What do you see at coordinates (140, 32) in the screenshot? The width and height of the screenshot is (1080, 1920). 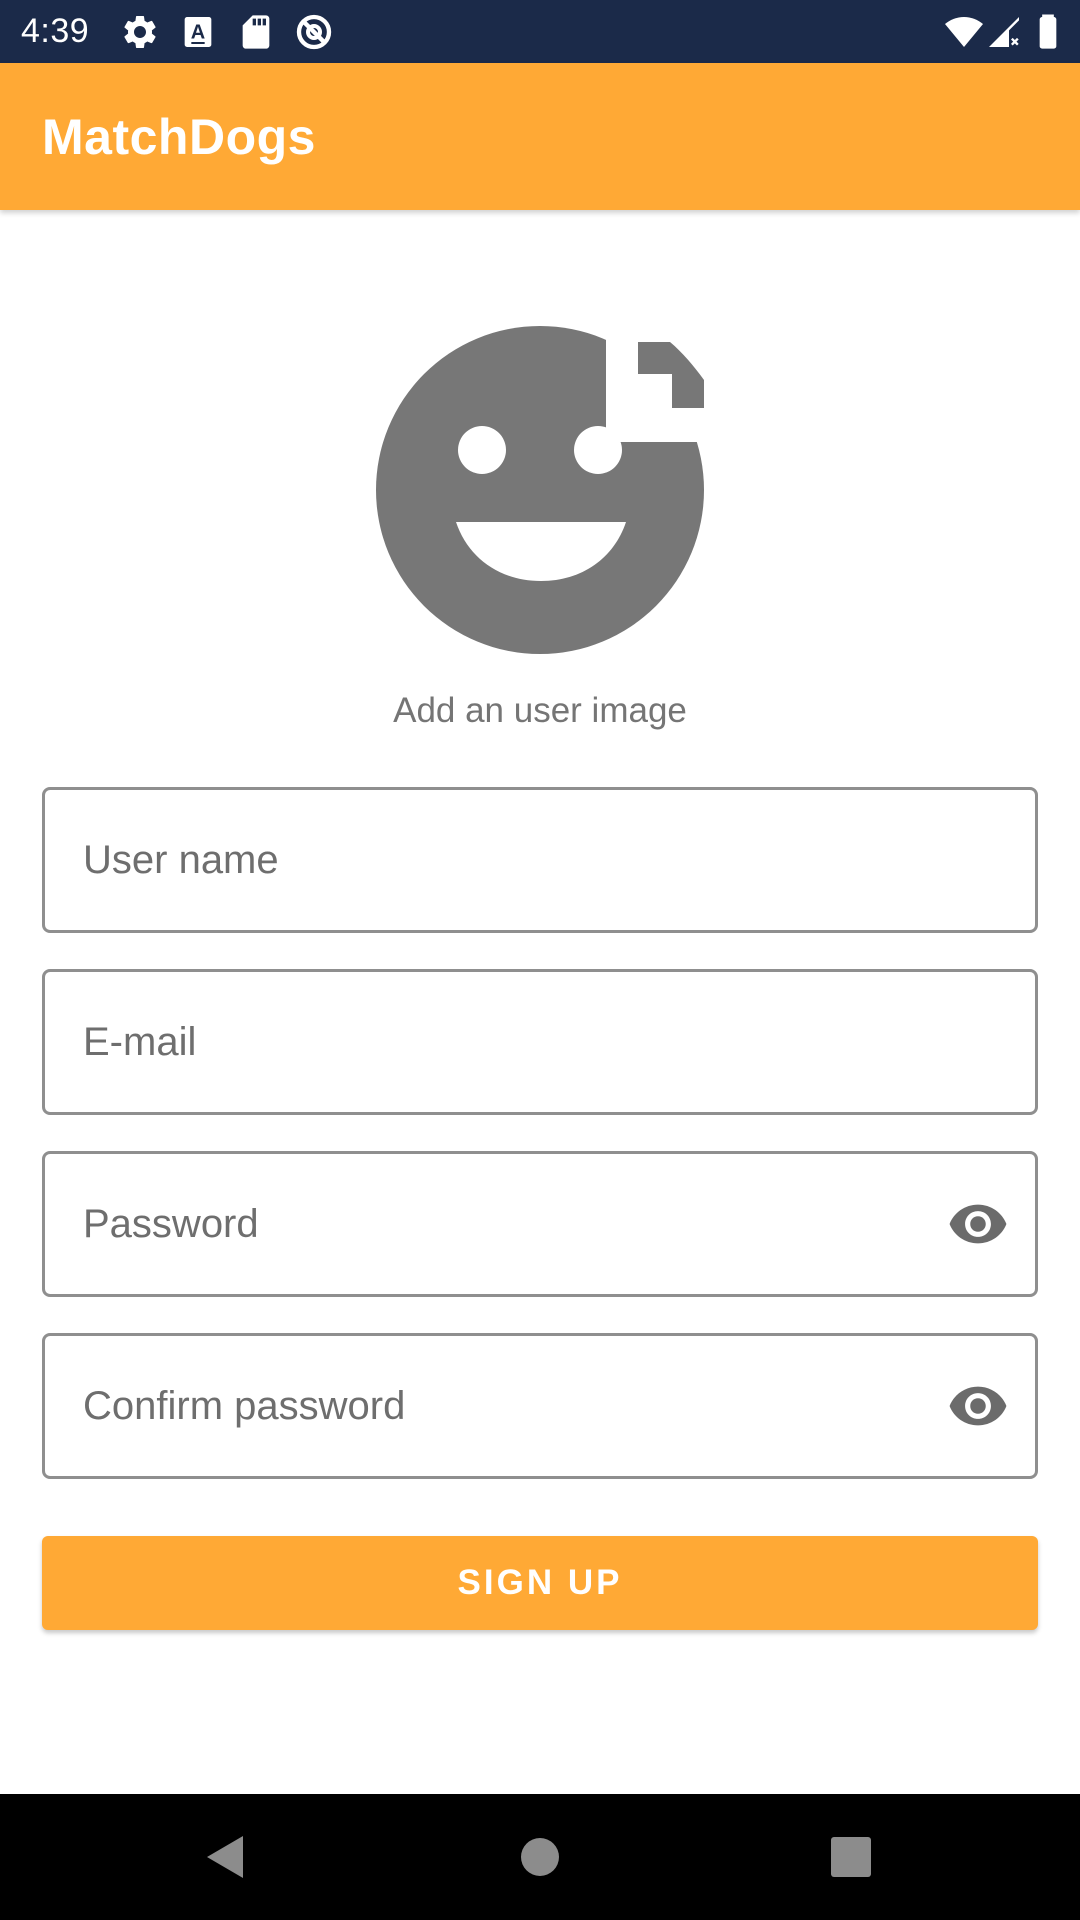 I see `settings-icon` at bounding box center [140, 32].